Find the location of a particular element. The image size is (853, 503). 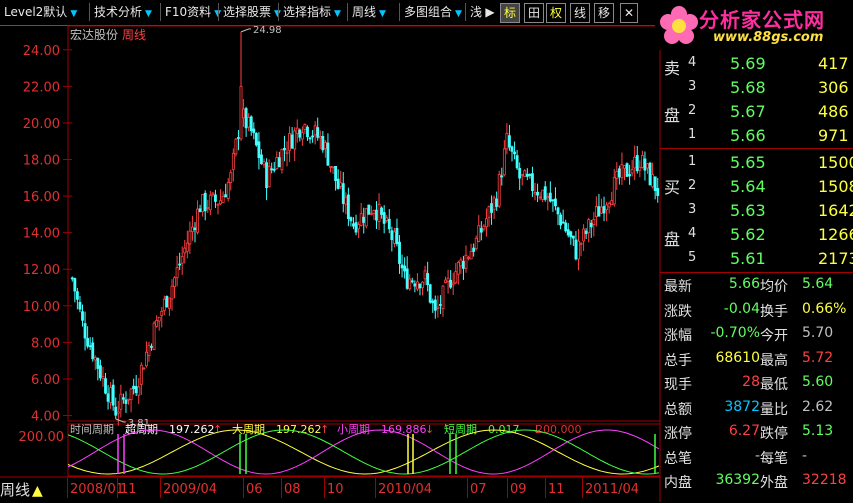

logo: 分析家公式网 www.88gs.com is located at coordinates (754, 25).